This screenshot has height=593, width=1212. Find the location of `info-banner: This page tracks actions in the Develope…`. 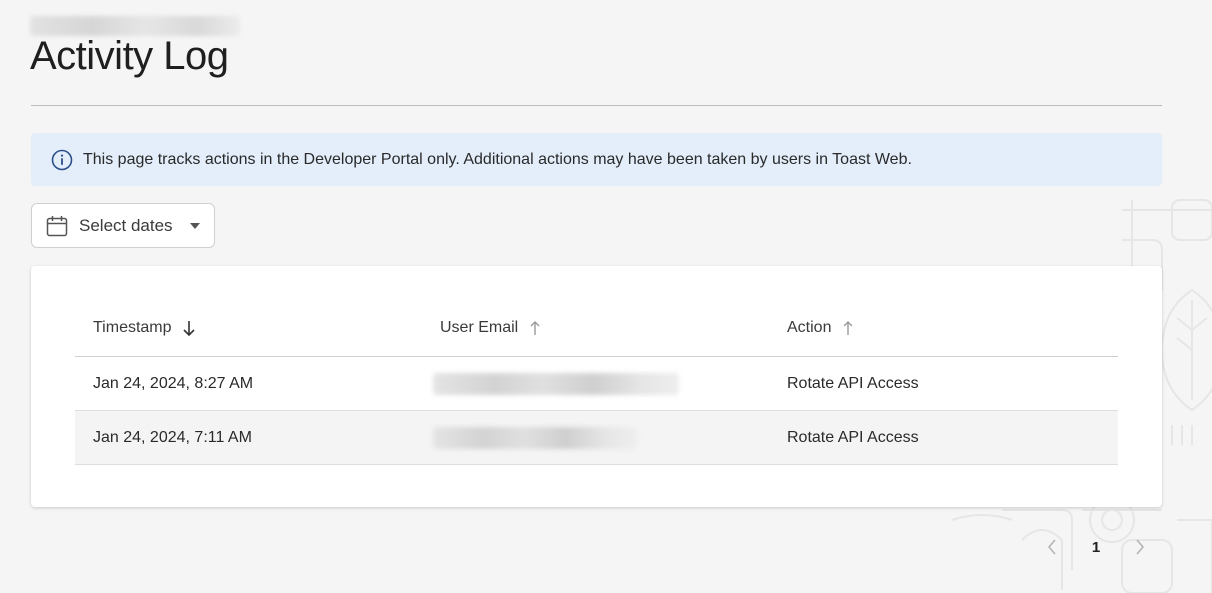

info-banner: This page tracks actions in the Develope… is located at coordinates (596, 159).